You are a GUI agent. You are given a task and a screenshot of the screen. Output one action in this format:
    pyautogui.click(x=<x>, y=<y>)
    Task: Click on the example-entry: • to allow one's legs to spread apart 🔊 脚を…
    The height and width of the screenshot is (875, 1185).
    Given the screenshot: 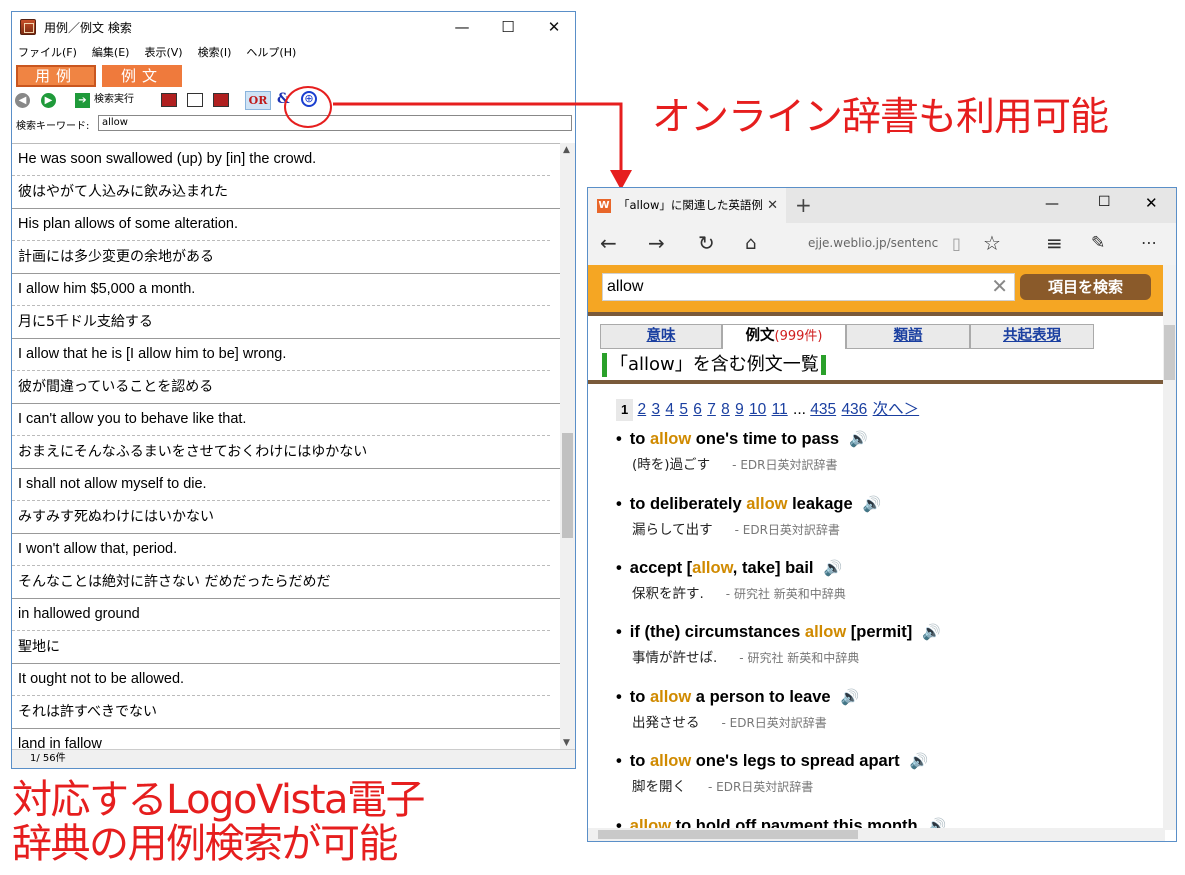 What is the action you would take?
    pyautogui.click(x=772, y=773)
    